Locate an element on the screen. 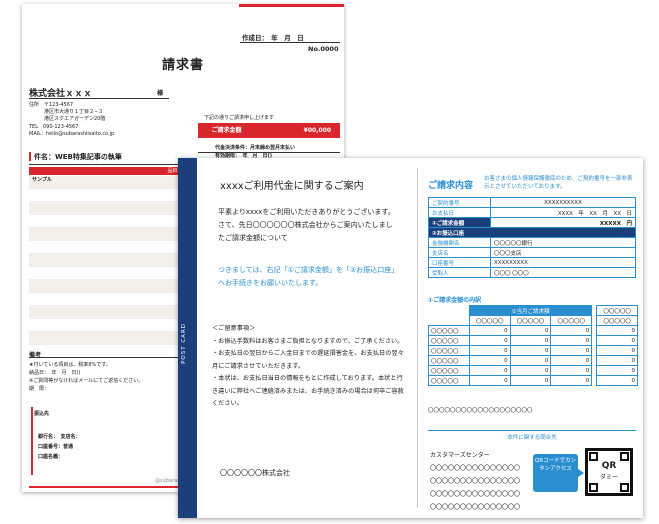 This screenshot has height=524, width=659. row-label: 受取人 is located at coordinates (459, 272).